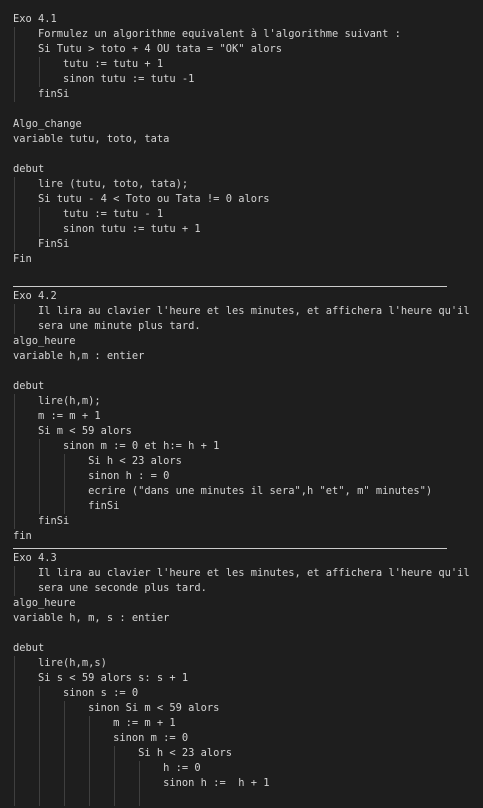 The width and height of the screenshot is (483, 808). I want to click on code-line: sinon s := 0, so click(241, 693).